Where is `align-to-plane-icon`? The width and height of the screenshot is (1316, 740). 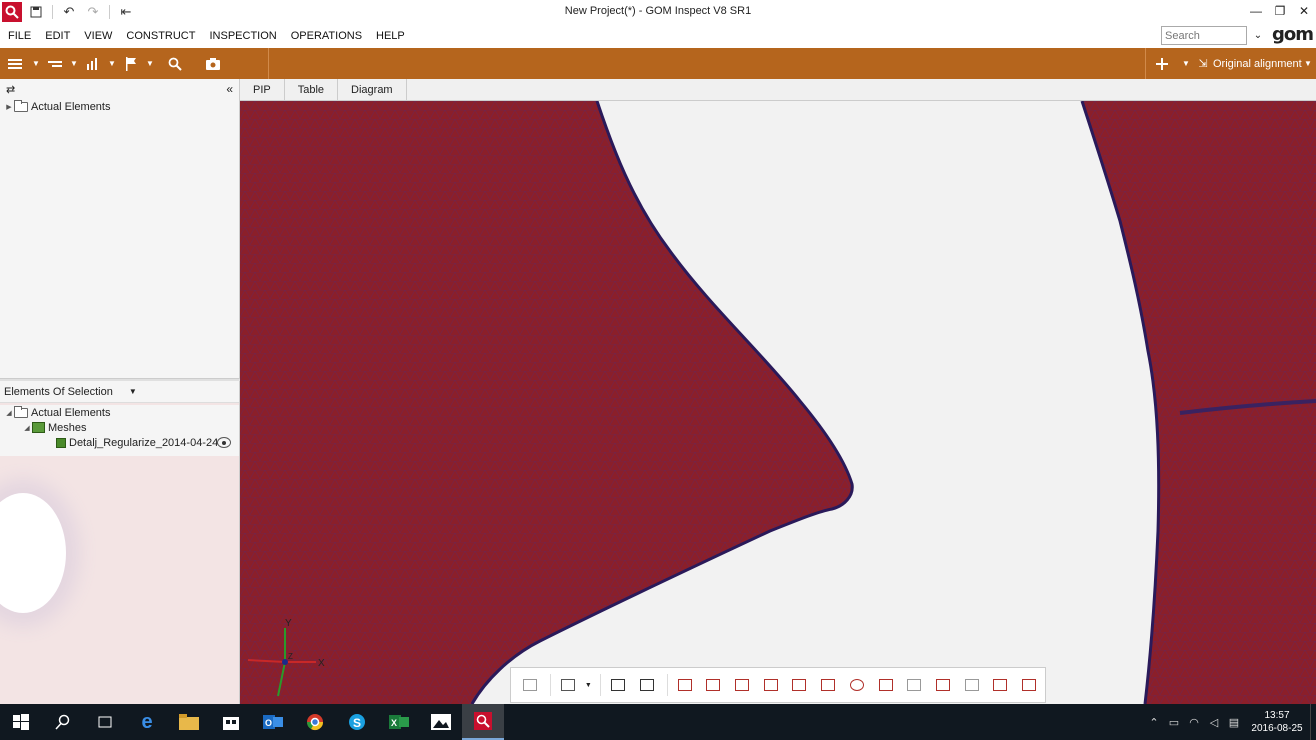
align-to-plane-icon is located at coordinates (685, 685).